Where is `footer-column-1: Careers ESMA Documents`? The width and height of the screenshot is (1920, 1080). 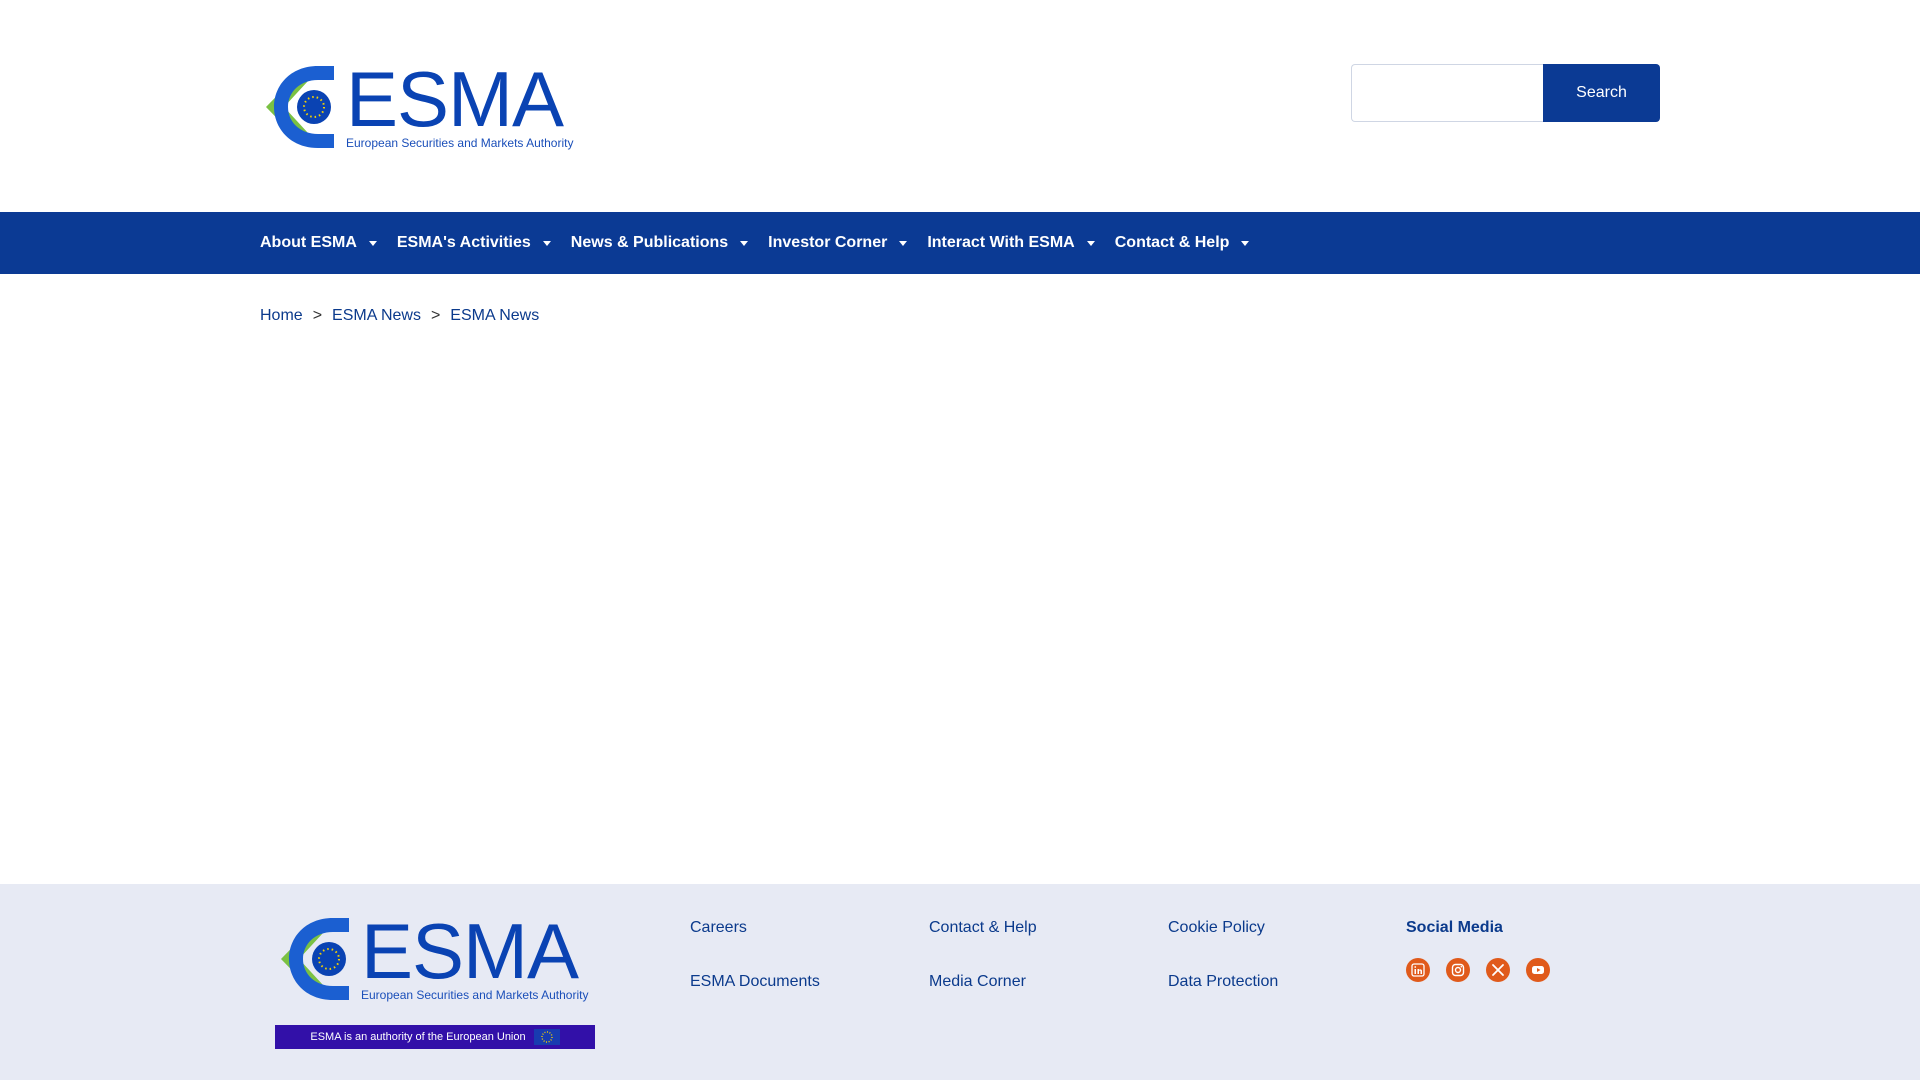
footer-column-1: Careers ESMA Documents is located at coordinates (755, 955).